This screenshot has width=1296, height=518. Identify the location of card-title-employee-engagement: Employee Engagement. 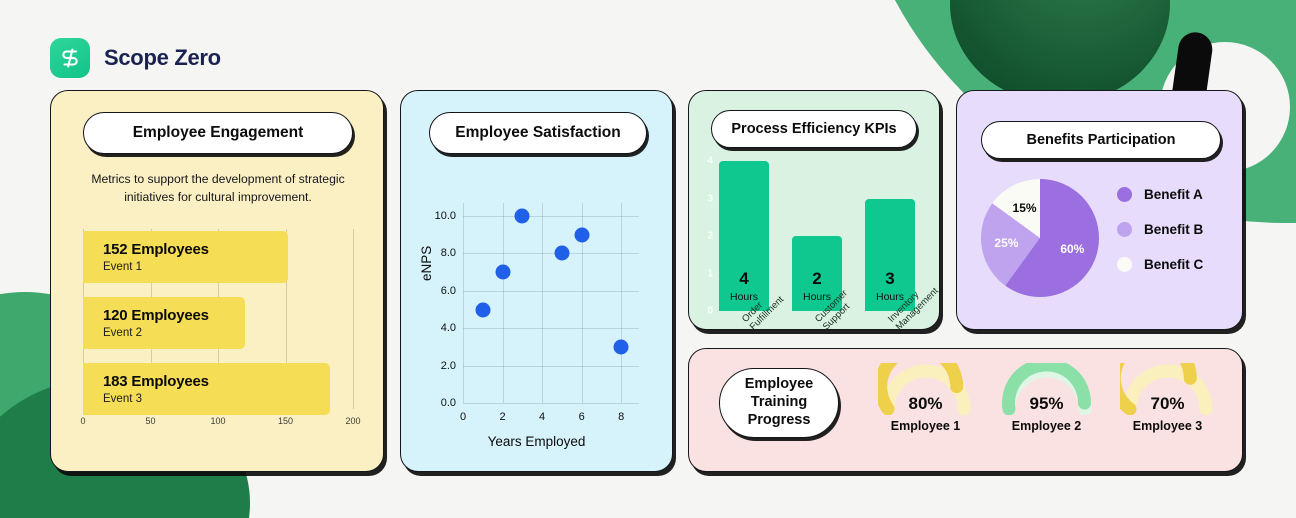
(218, 133).